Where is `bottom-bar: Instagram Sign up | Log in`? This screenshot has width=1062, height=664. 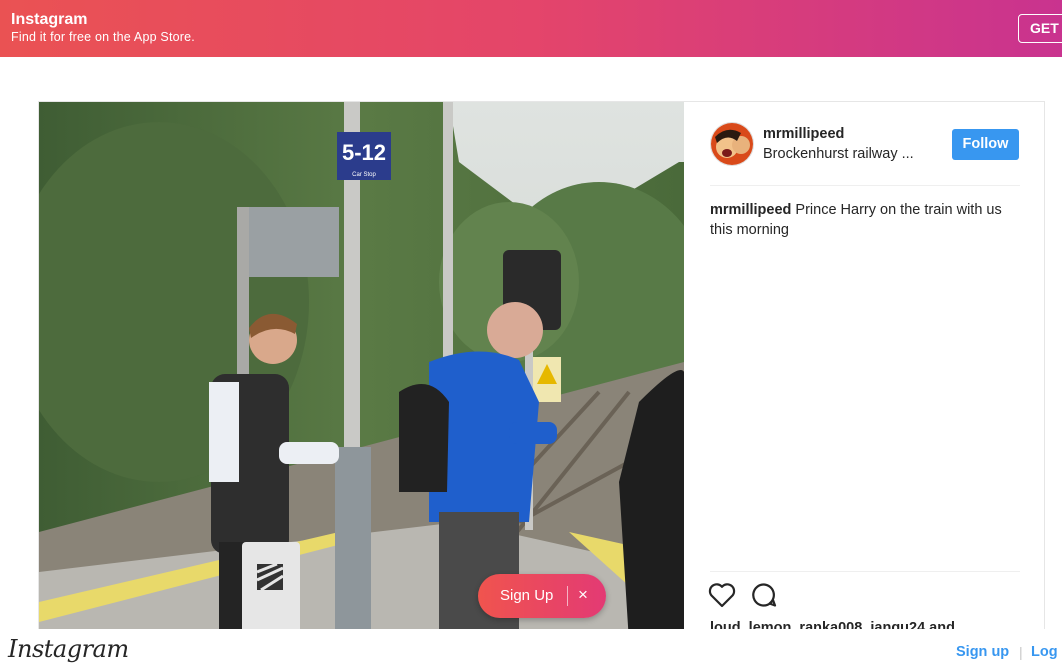 bottom-bar: Instagram Sign up | Log in is located at coordinates (531, 646).